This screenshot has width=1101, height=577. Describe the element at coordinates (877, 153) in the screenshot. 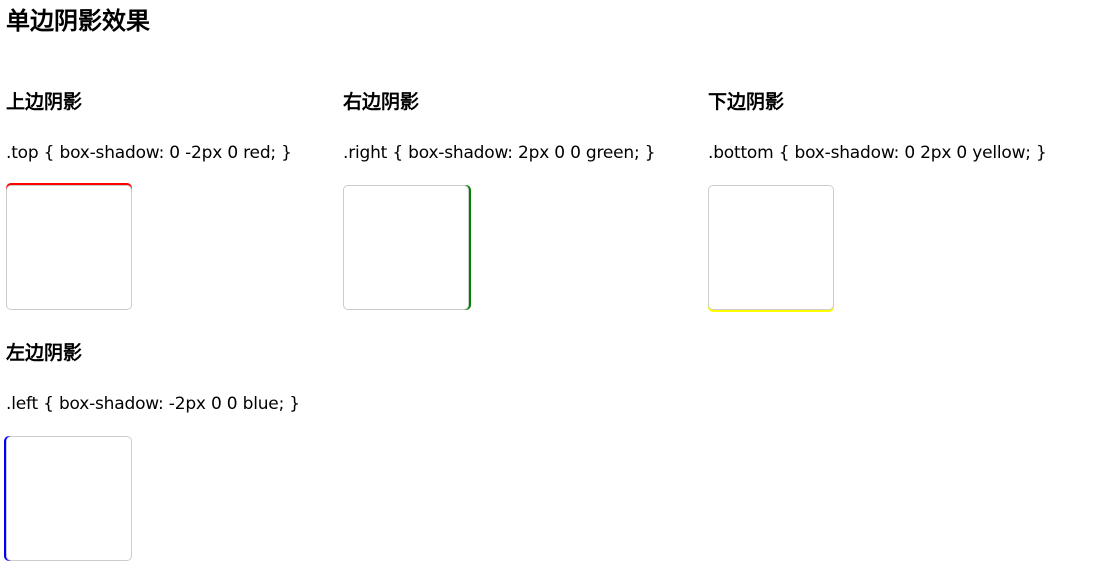

I see `demo-code: .bottom { box-shadow: 0 2px 0 yellow; }` at that location.